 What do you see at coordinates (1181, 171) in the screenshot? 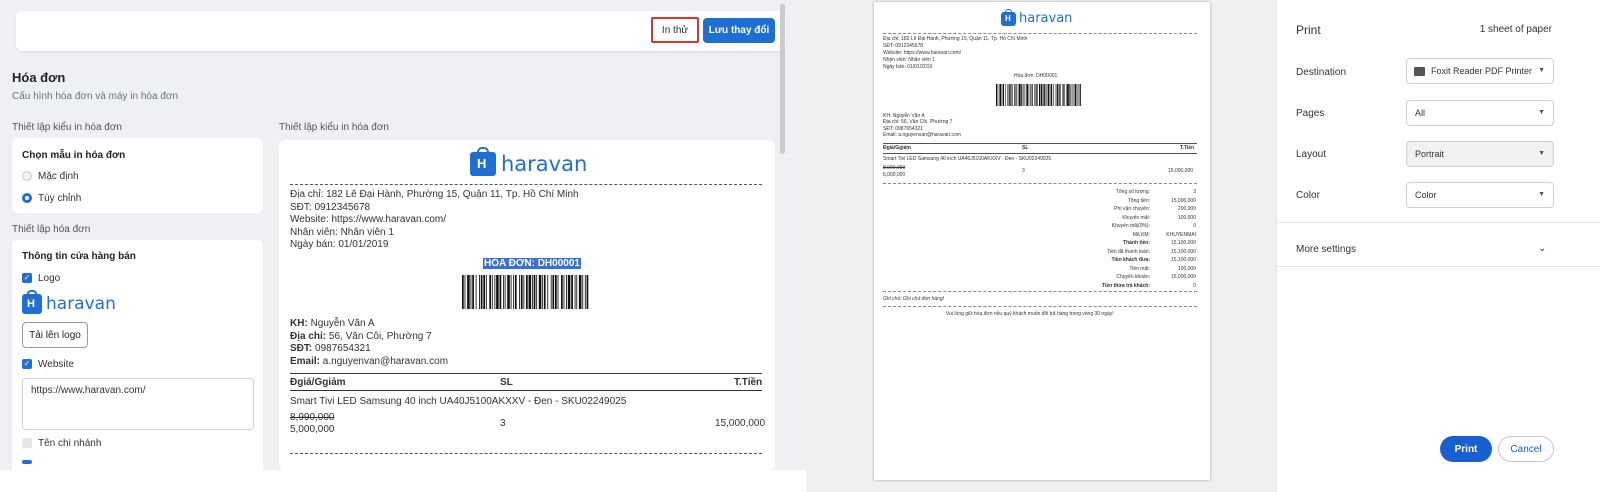
I see `sheet-item-total: 15,000,000` at bounding box center [1181, 171].